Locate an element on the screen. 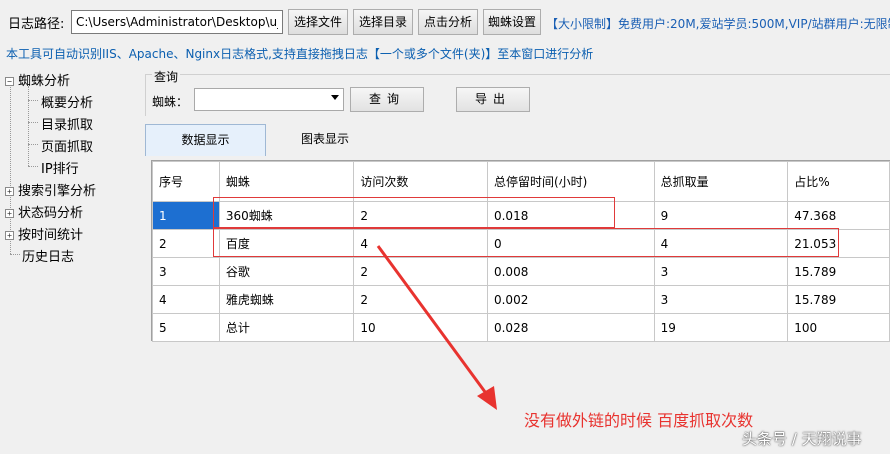  watermark: 头条号 / 天翔说事 is located at coordinates (802, 439).